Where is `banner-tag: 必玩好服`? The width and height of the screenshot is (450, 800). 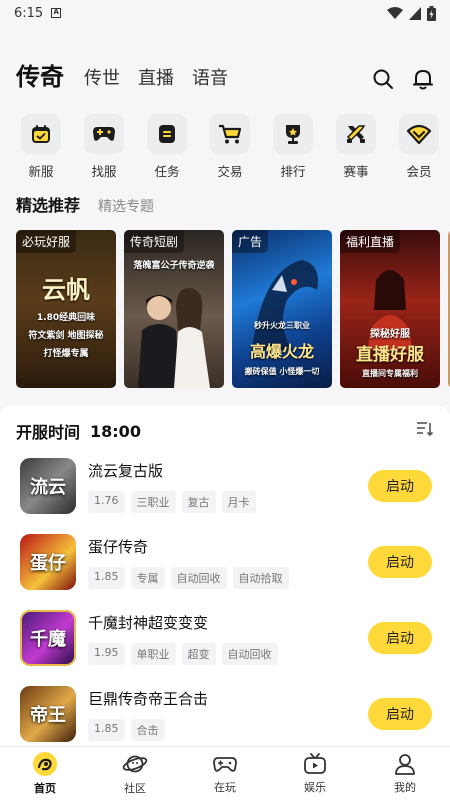
banner-tag: 必玩好服 is located at coordinates (46, 241).